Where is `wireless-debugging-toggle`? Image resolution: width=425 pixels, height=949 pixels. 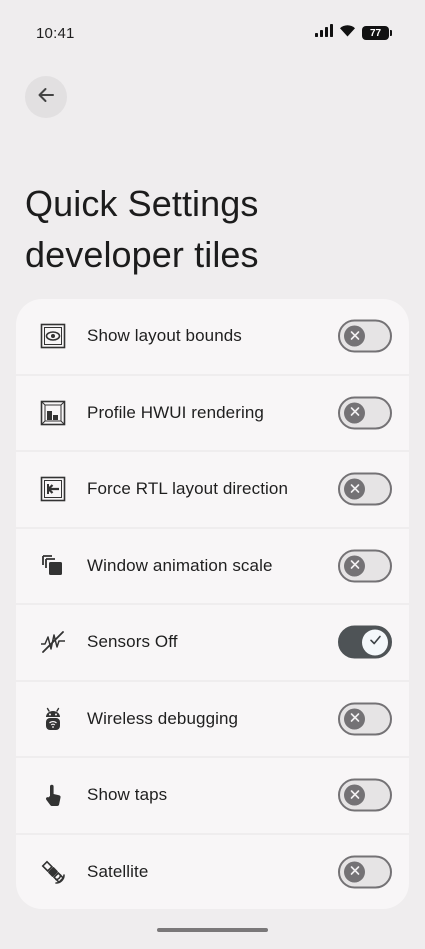 wireless-debugging-toggle is located at coordinates (365, 719).